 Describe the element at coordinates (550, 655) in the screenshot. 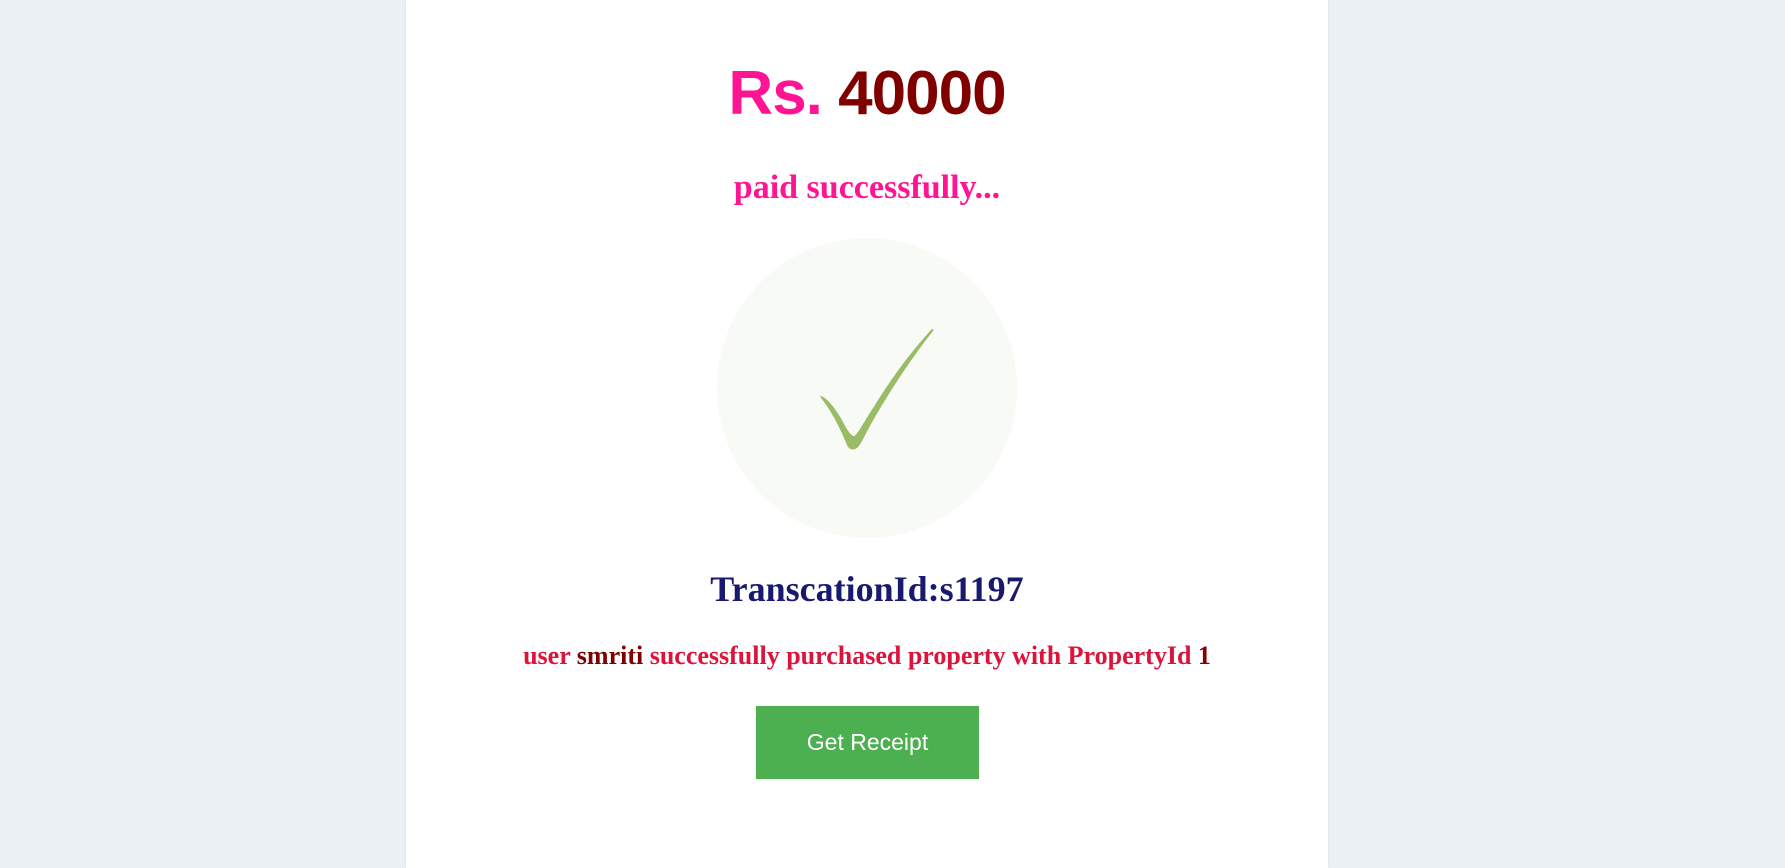

I see `message-prefix: user` at that location.